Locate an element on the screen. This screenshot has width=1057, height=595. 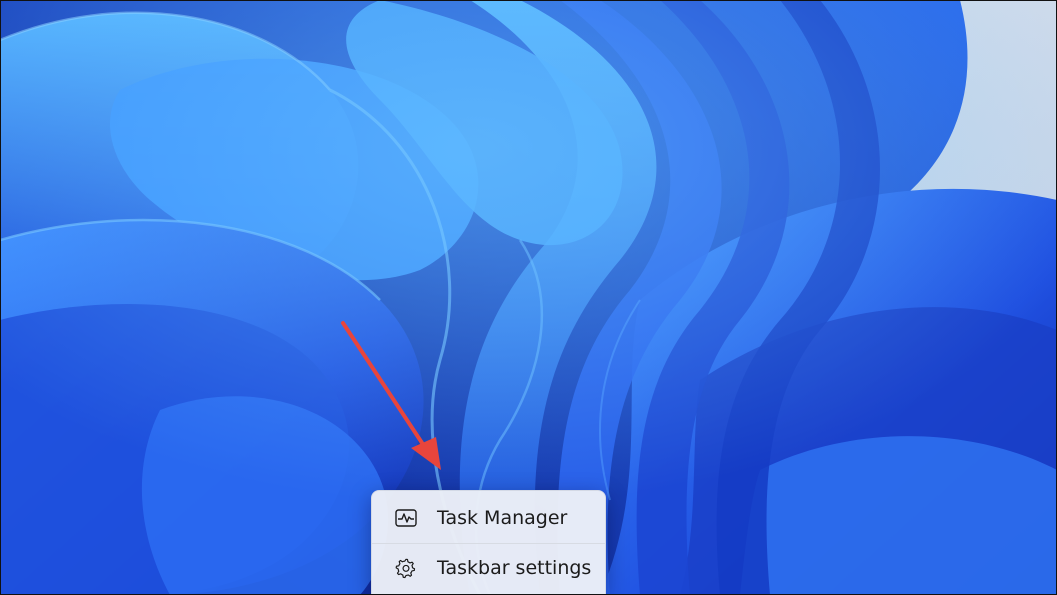
taskbar-context-menu: Task Manager Taskbar settings is located at coordinates (488, 542).